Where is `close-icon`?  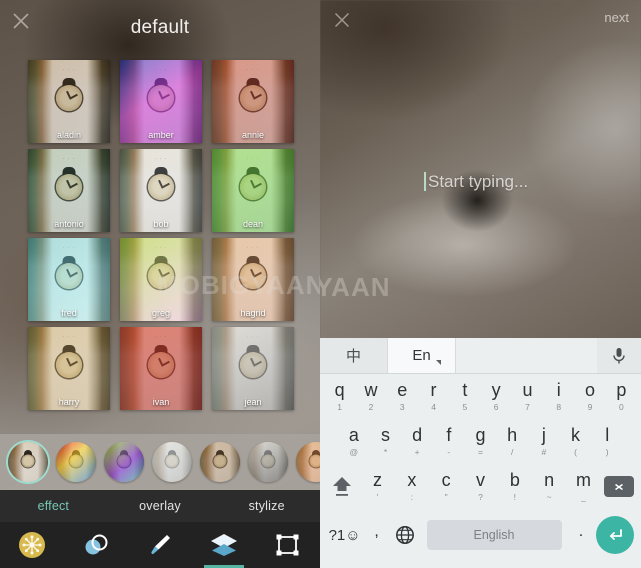
close-icon is located at coordinates (342, 20).